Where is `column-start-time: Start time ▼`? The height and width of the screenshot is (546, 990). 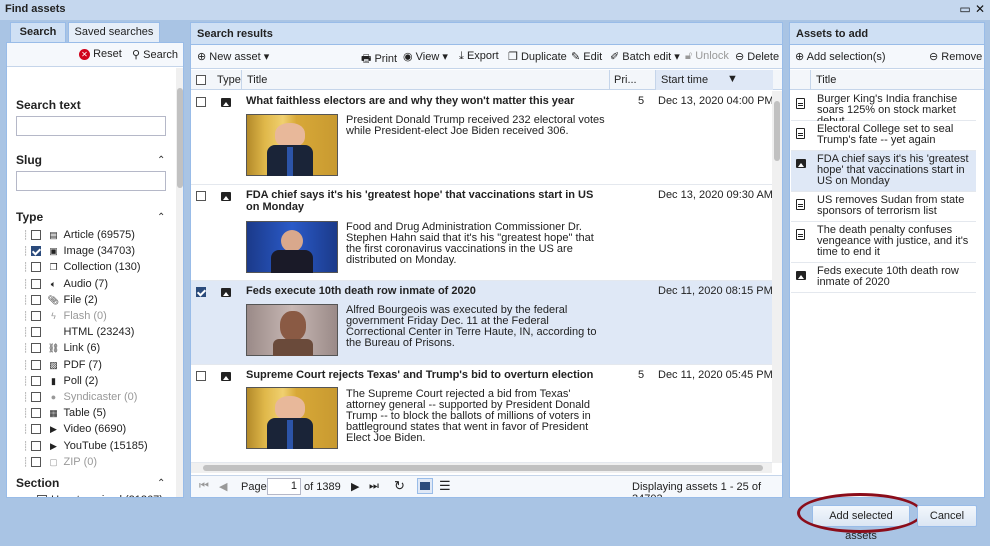 column-start-time: Start time ▼ is located at coordinates (714, 80).